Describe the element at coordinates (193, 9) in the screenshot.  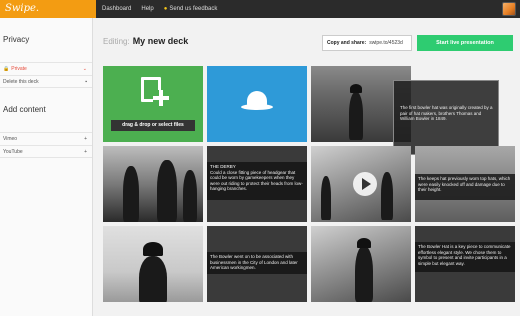
I see `nav-feedback-label: Send us feedback` at that location.